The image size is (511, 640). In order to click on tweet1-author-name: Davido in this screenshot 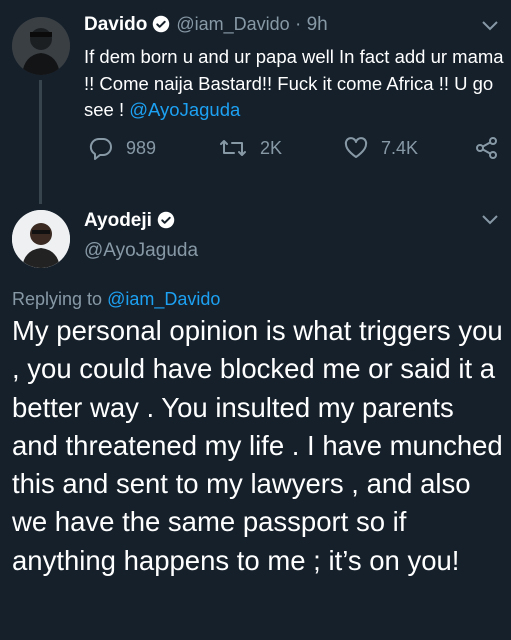, I will do `click(115, 24)`.